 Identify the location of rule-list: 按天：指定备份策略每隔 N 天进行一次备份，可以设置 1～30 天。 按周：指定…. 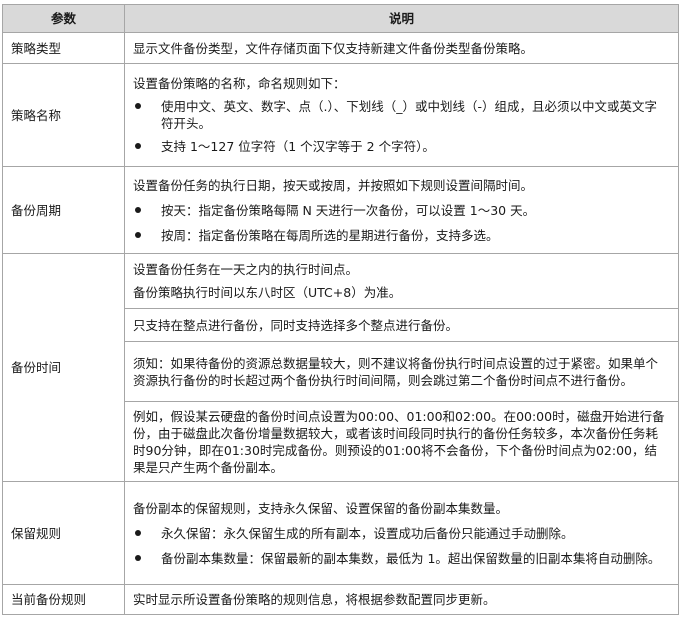
(400, 223).